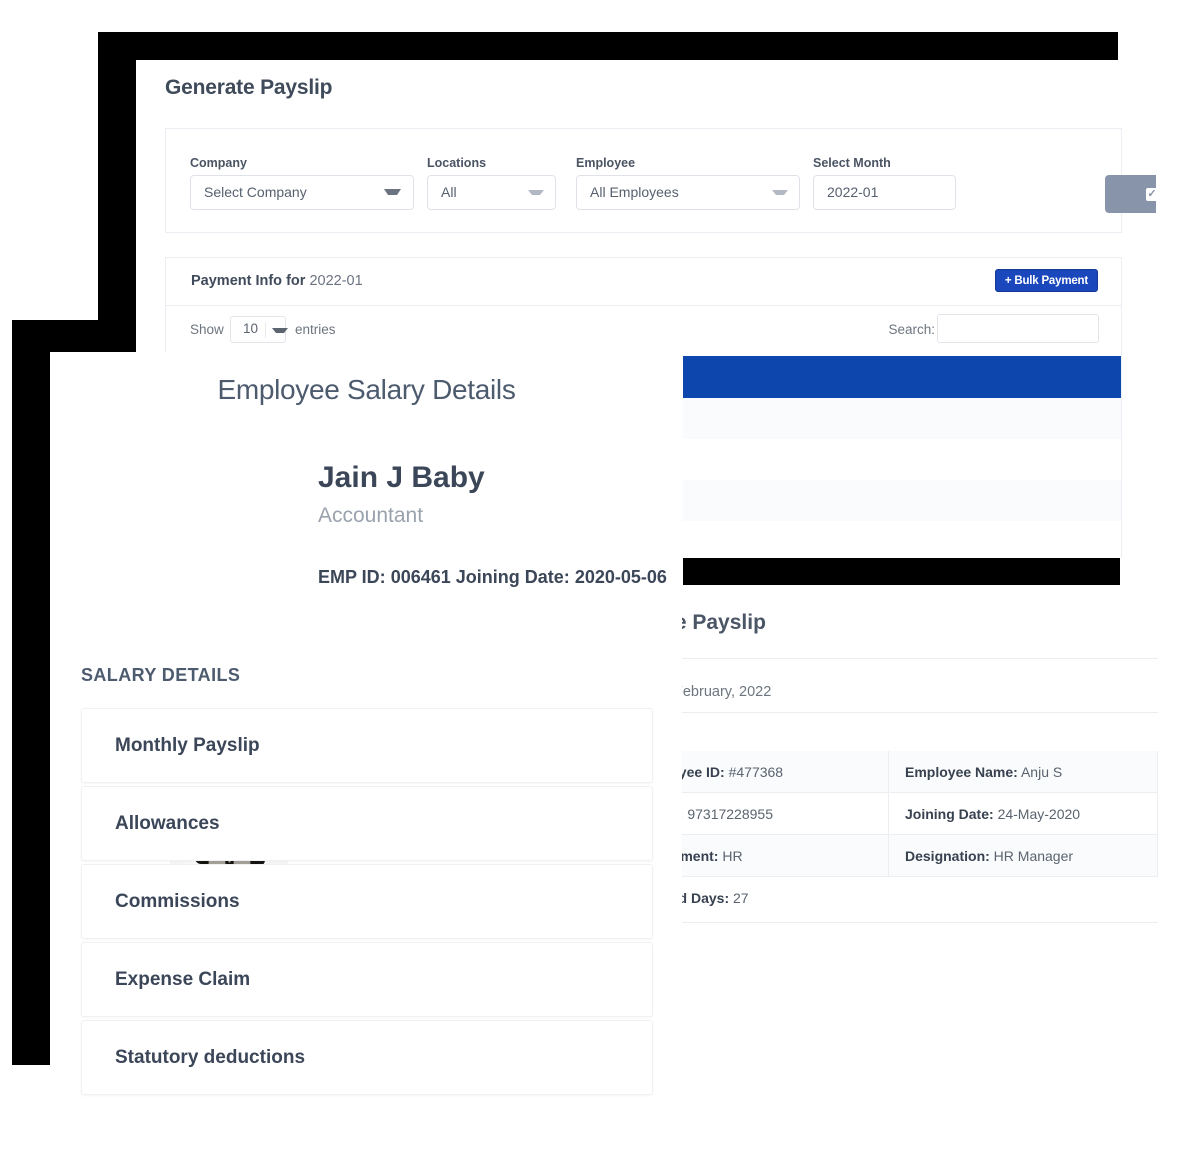  Describe the element at coordinates (634, 192) in the screenshot. I see `employee-select-value: All Employees` at that location.